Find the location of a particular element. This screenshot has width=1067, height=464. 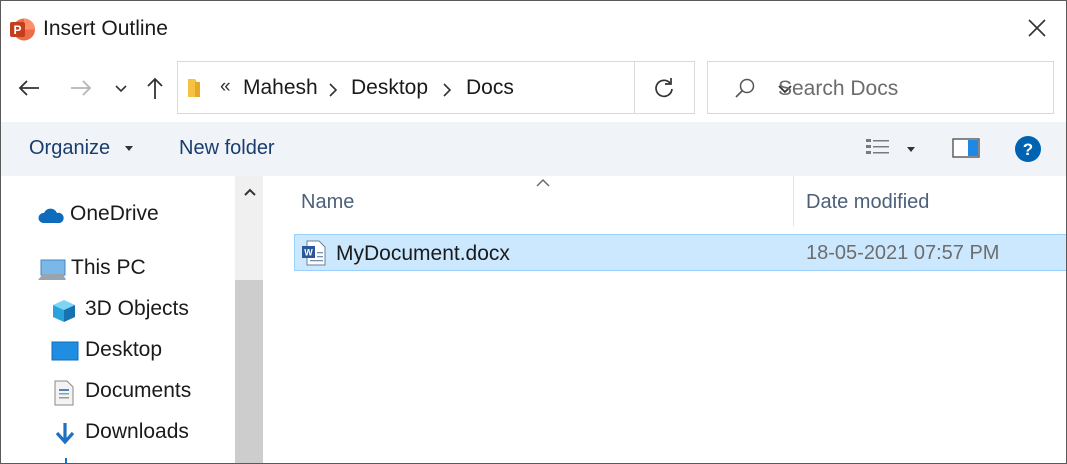

file-name: MyDocument.docx is located at coordinates (423, 253).